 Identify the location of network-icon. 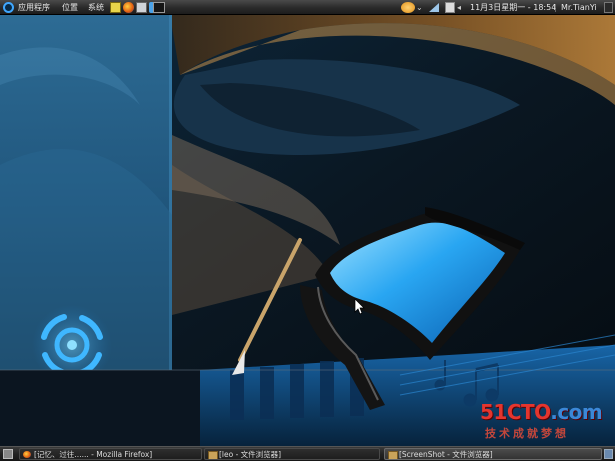
(434, 7).